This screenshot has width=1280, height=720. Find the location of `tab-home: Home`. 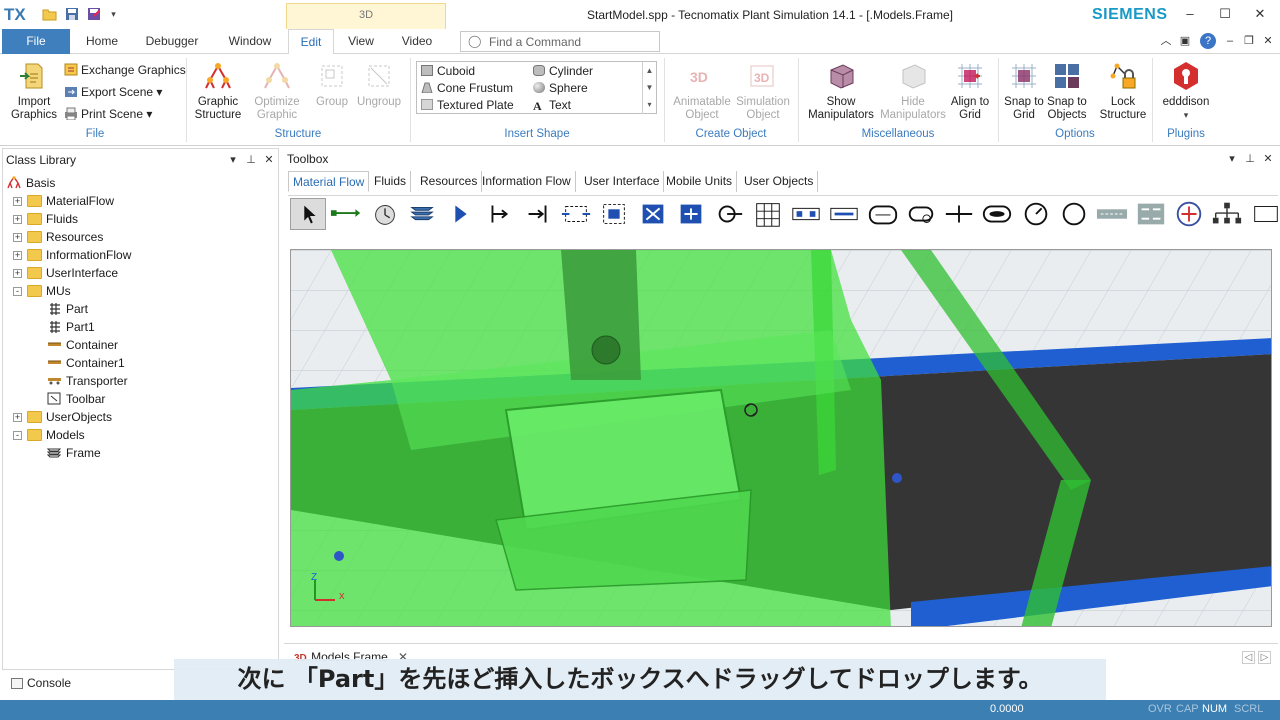

tab-home: Home is located at coordinates (102, 41).